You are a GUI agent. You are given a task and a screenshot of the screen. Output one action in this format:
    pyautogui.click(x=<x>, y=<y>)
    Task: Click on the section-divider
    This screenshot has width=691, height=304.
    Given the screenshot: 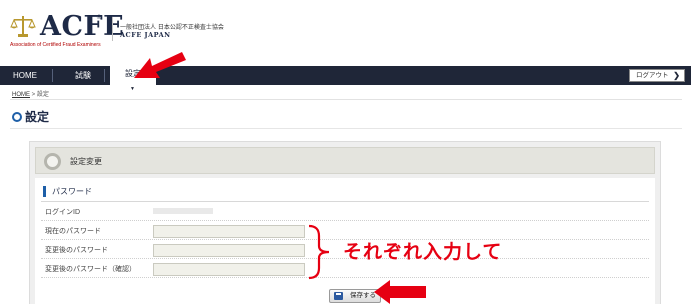 What is the action you would take?
    pyautogui.click(x=345, y=201)
    